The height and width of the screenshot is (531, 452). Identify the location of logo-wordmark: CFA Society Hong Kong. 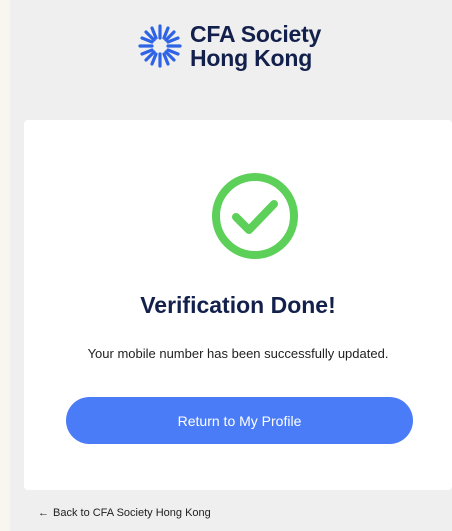
(255, 46).